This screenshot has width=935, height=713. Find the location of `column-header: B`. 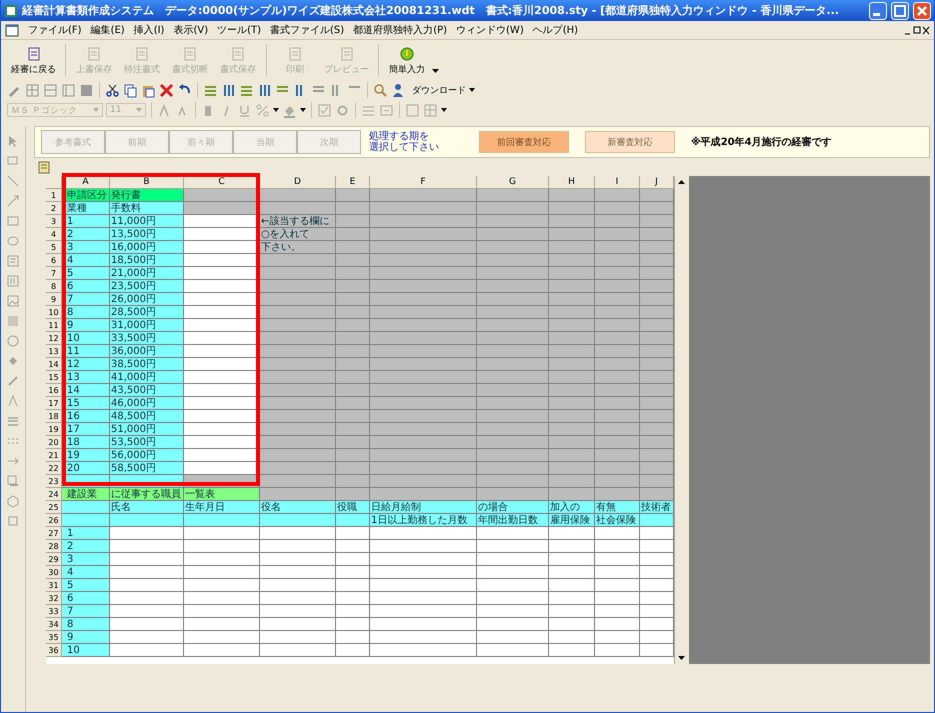

column-header: B is located at coordinates (147, 182).